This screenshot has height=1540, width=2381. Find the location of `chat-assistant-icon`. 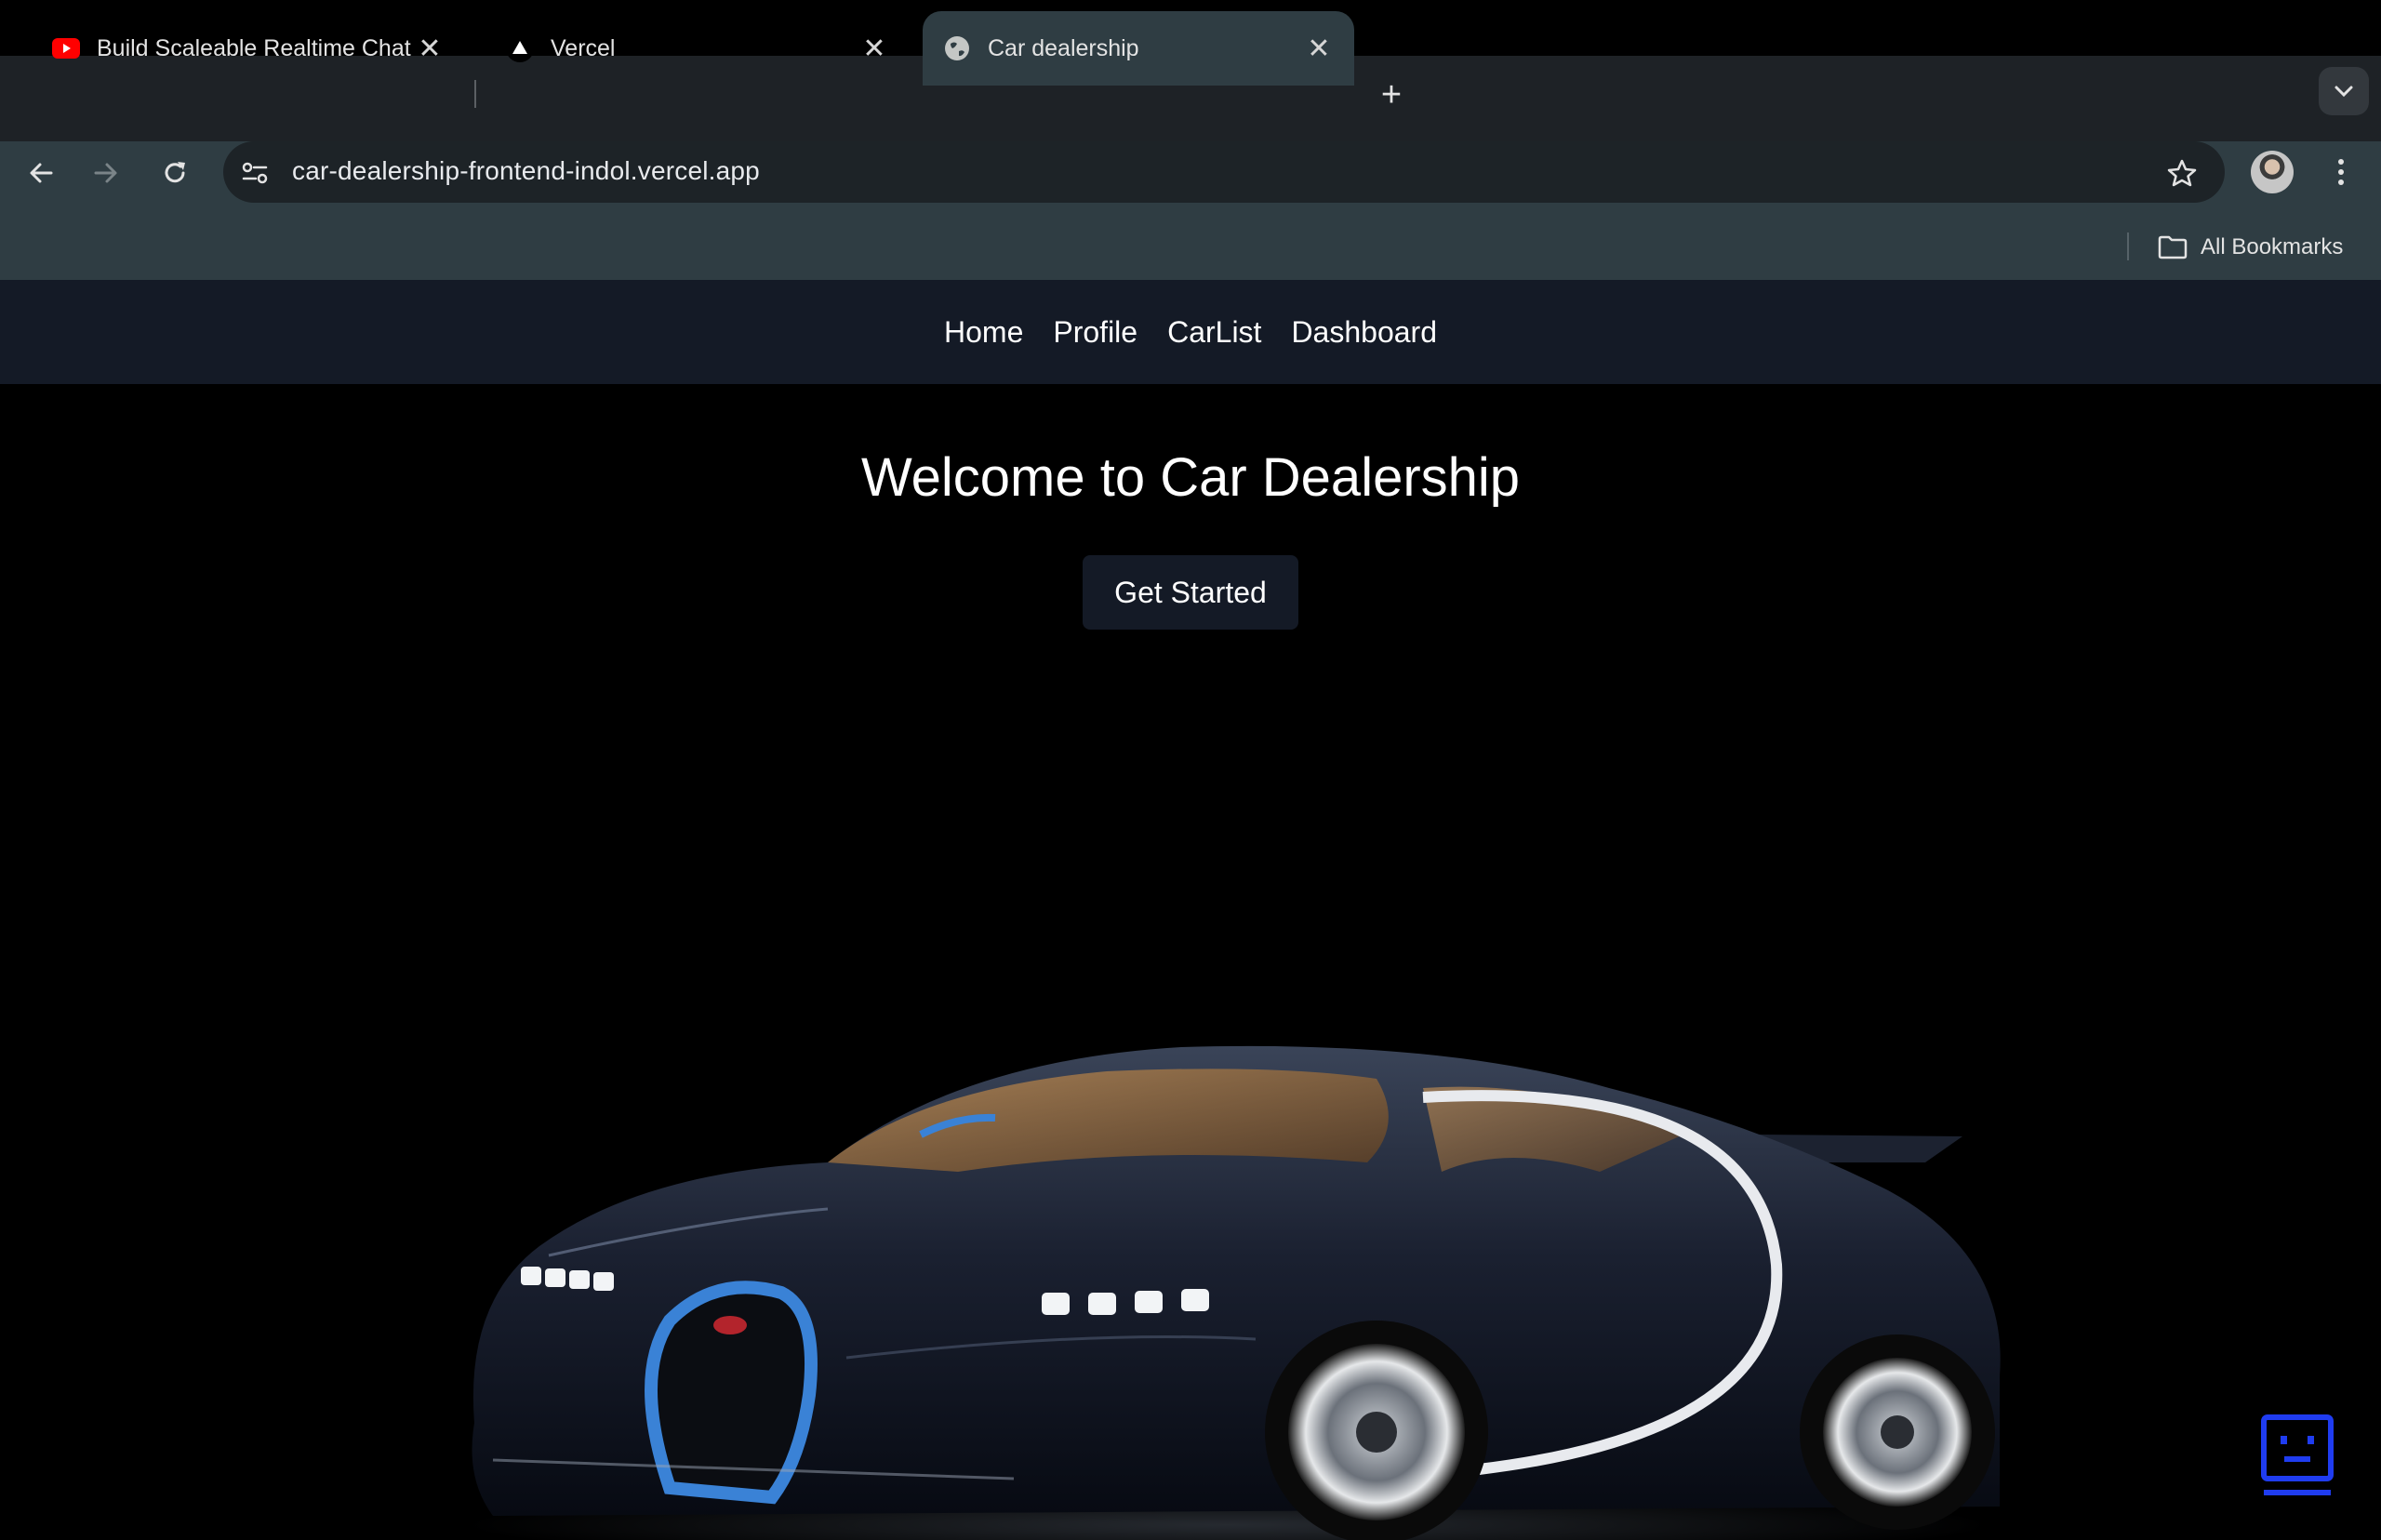

chat-assistant-icon is located at coordinates (2297, 1456).